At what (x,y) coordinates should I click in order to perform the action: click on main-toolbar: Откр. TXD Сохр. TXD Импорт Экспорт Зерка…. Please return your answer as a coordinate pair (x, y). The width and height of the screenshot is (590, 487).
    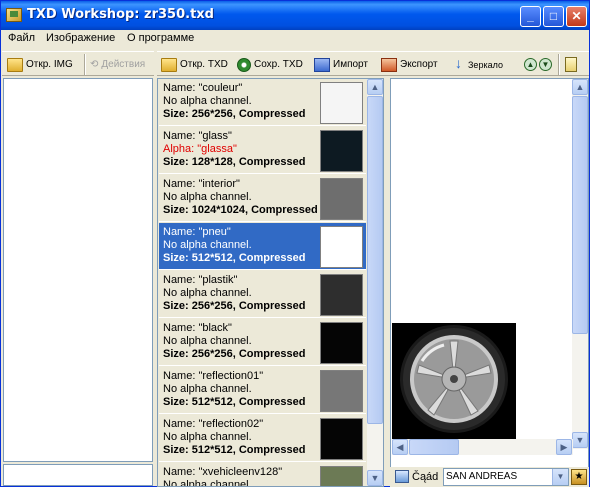
    Looking at the image, I should click on (373, 63).